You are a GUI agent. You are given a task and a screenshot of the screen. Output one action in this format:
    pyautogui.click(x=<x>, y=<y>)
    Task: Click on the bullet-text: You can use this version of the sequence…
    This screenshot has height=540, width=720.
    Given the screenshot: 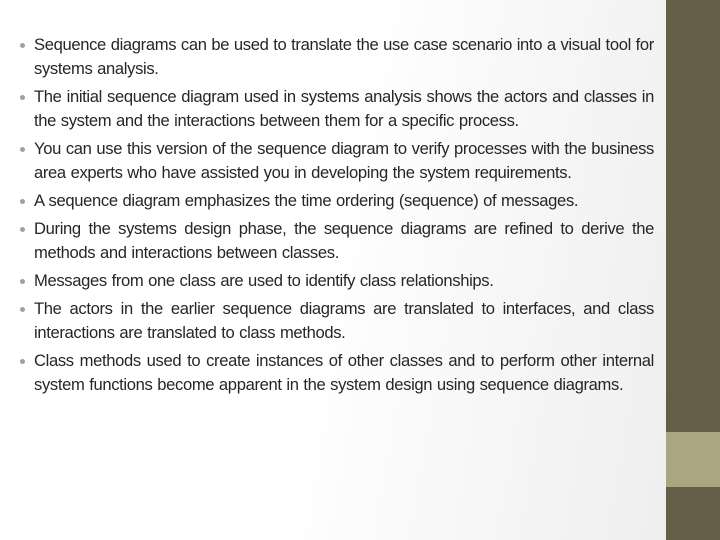 What is the action you would take?
    pyautogui.click(x=344, y=161)
    